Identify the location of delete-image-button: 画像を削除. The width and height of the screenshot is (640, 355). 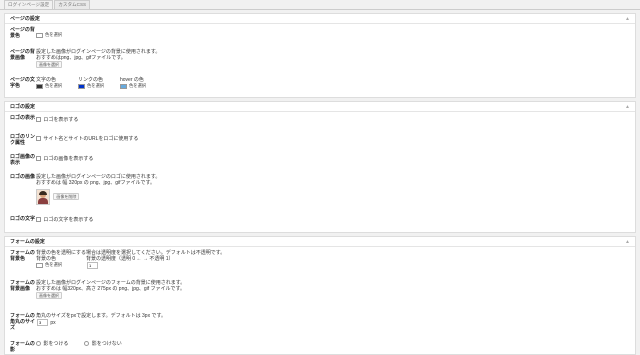
(66, 197).